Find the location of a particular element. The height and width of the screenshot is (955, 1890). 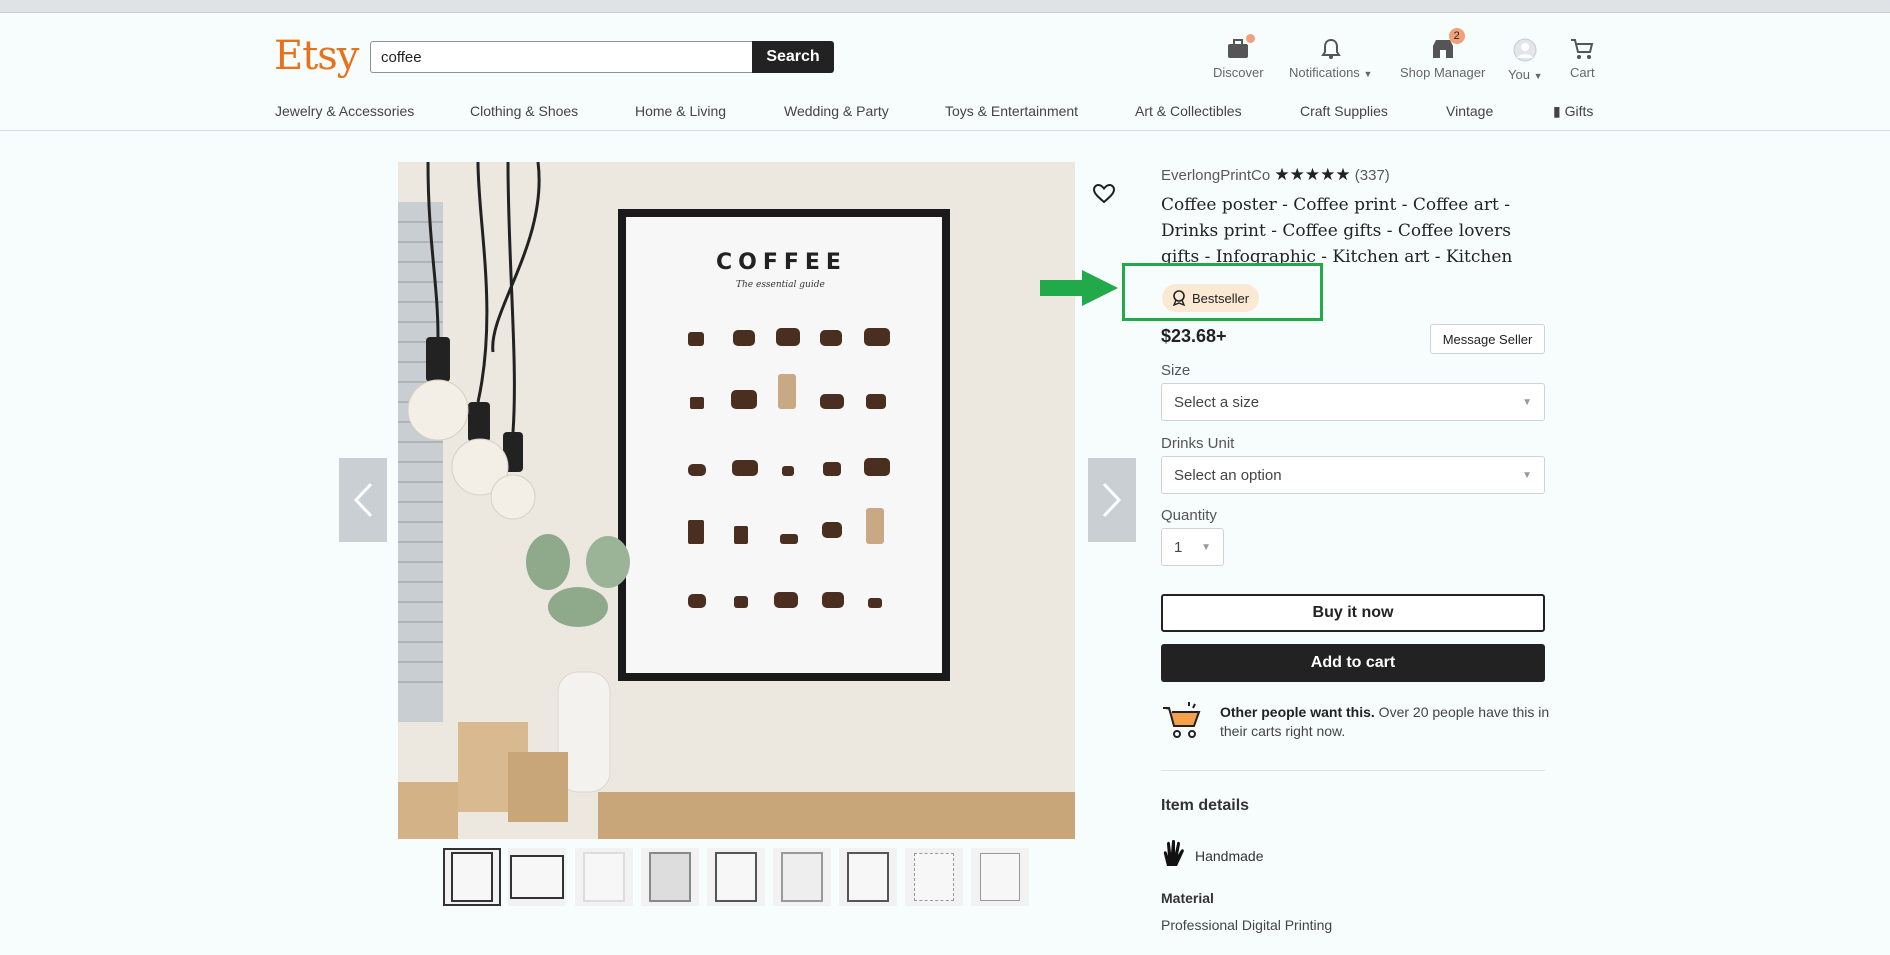

bestseller-badge: Bestseller is located at coordinates (1211, 298).